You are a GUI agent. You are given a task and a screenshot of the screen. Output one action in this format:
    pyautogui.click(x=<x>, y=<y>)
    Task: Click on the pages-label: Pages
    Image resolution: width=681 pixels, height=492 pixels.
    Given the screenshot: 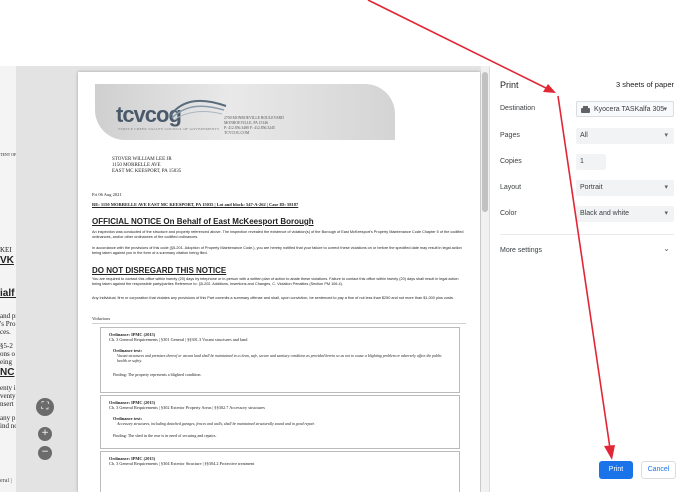 What is the action you would take?
    pyautogui.click(x=510, y=135)
    